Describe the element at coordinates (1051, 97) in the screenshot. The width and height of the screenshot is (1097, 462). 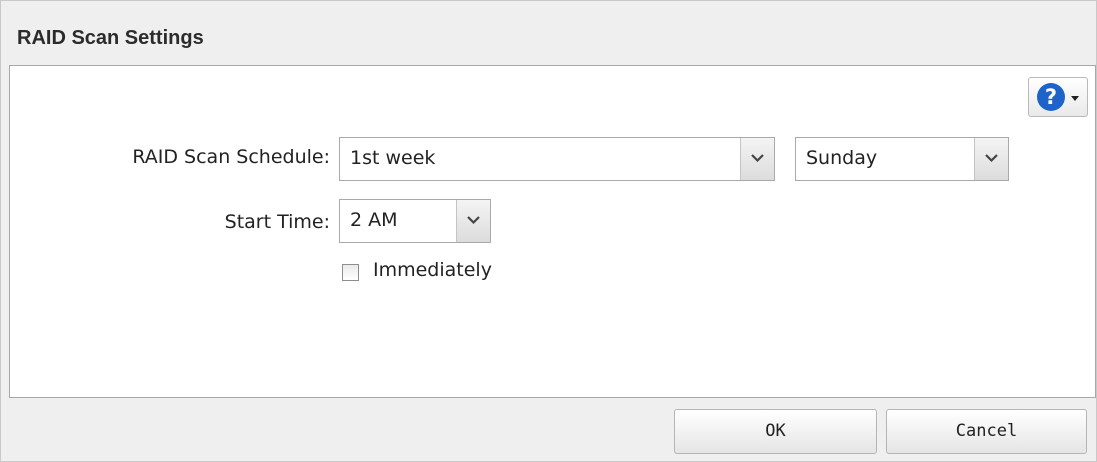
I see `question-icon: ?` at that location.